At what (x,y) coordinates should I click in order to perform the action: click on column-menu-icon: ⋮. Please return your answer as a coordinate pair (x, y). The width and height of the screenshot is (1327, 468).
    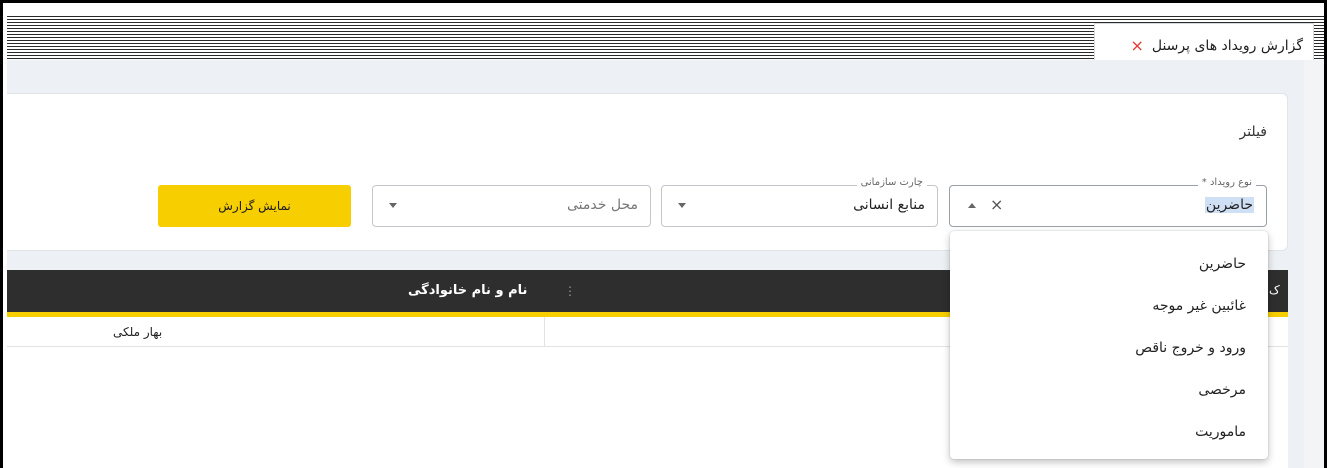
    Looking at the image, I should click on (570, 291).